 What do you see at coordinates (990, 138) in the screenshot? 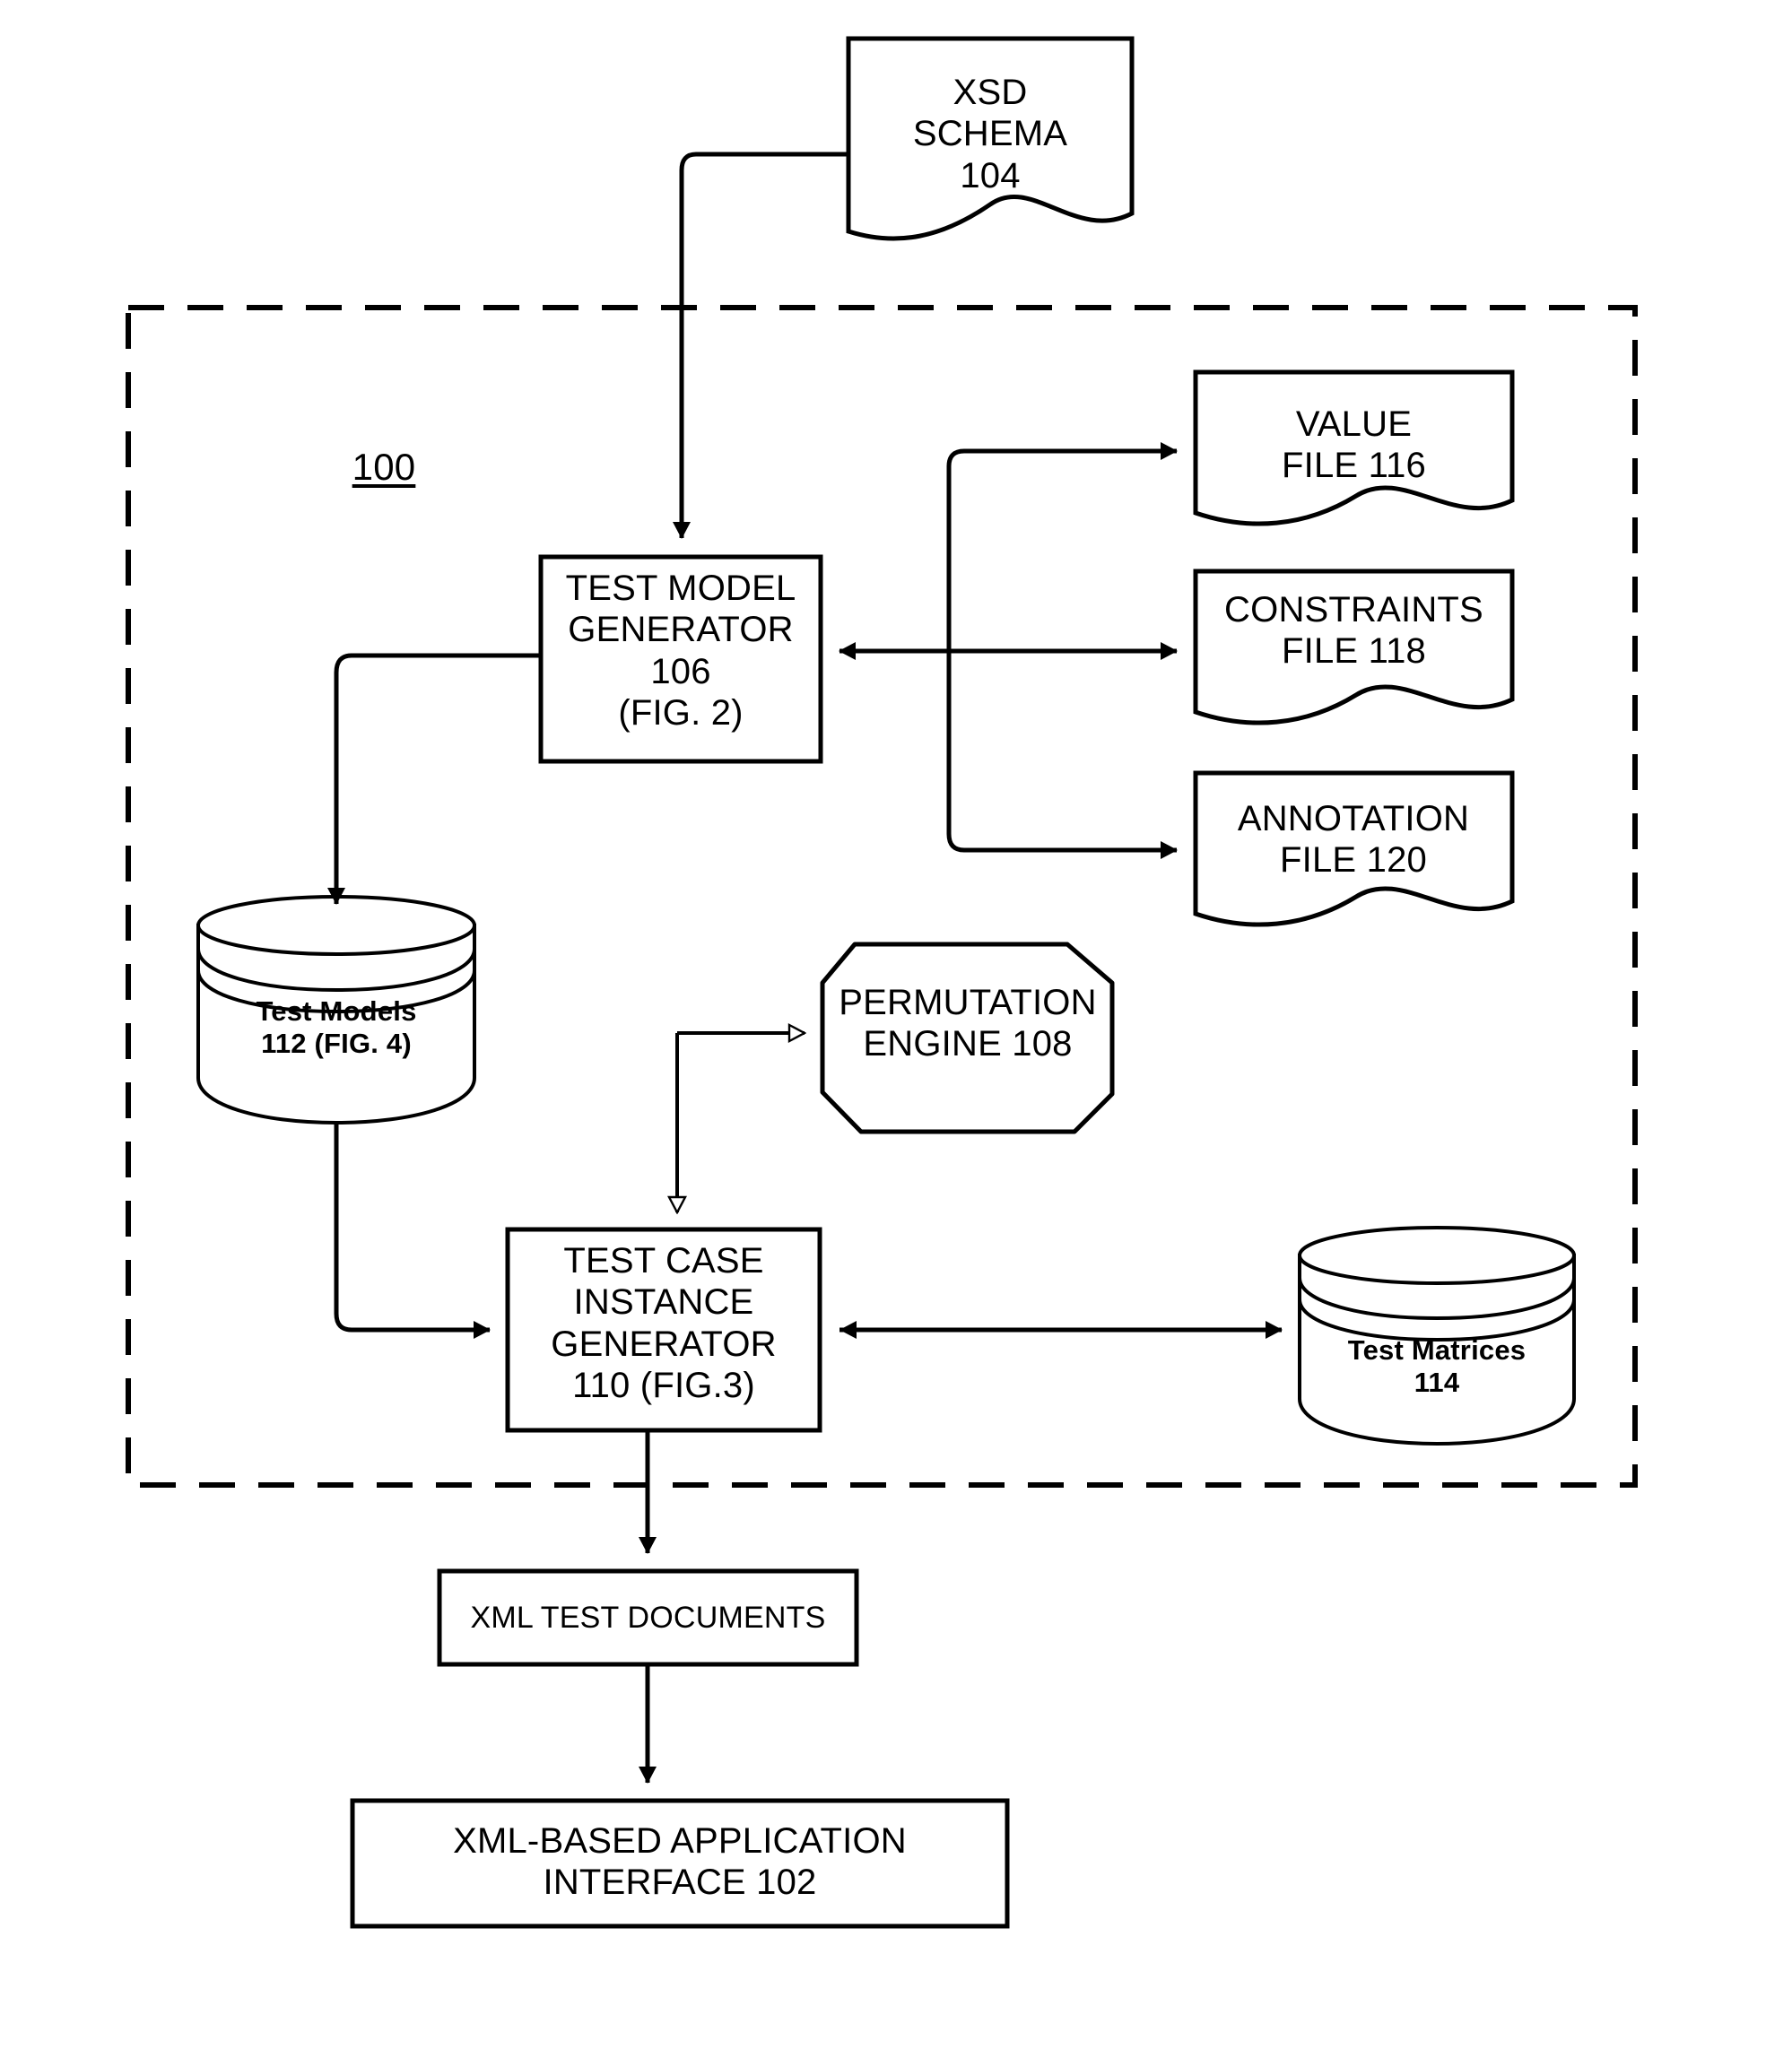
I see `xsd-schema-shape` at bounding box center [990, 138].